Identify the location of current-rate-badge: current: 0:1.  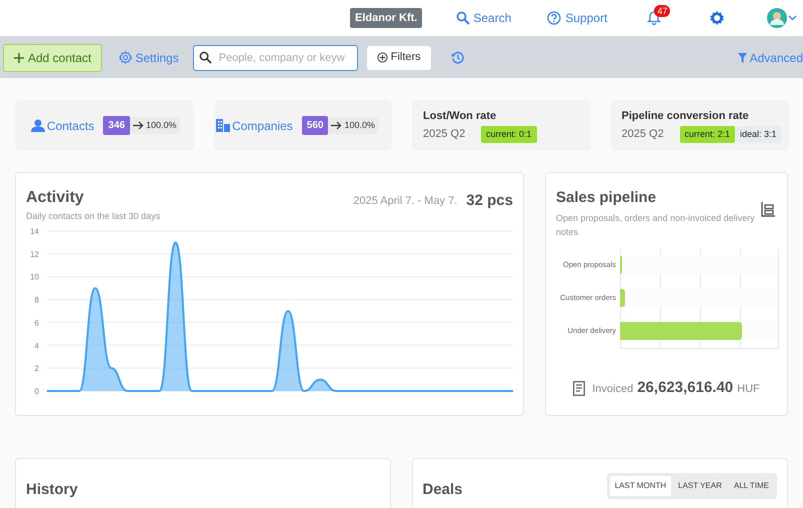
(509, 134).